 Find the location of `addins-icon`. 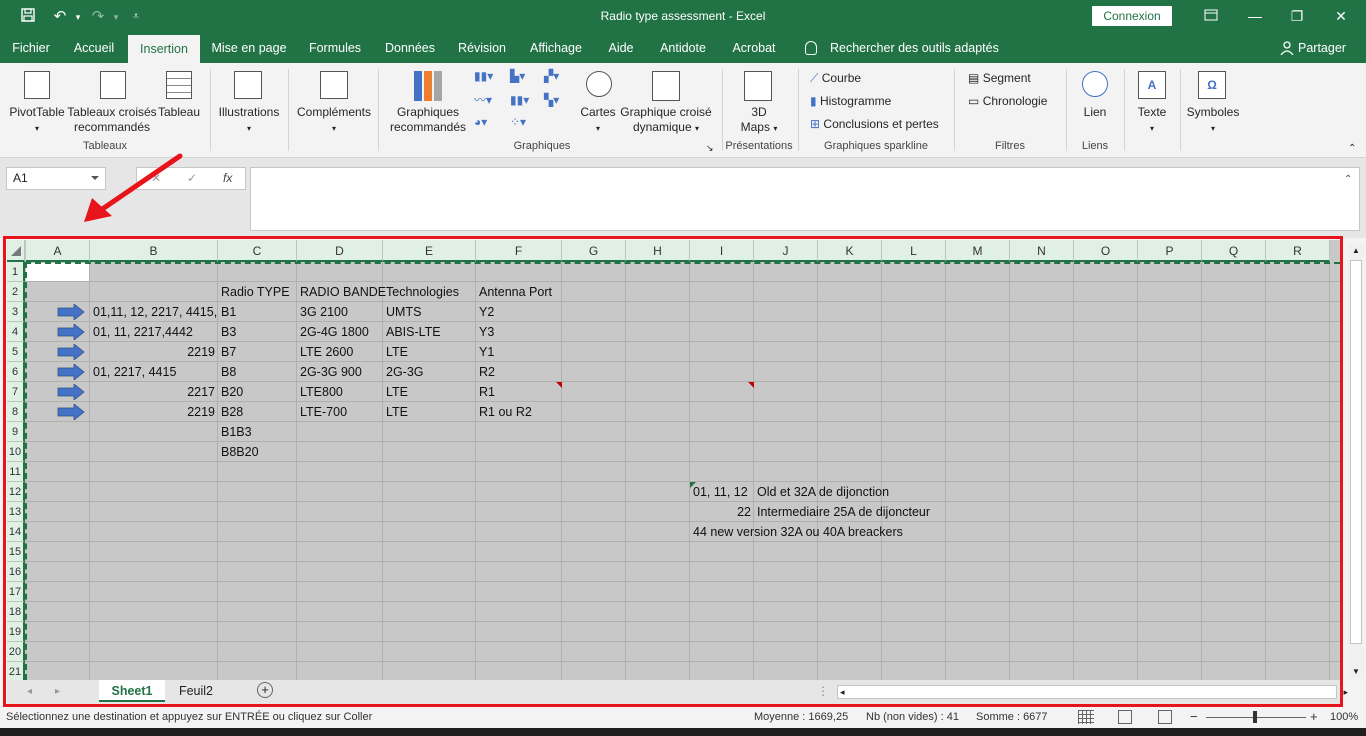

addins-icon is located at coordinates (334, 85).